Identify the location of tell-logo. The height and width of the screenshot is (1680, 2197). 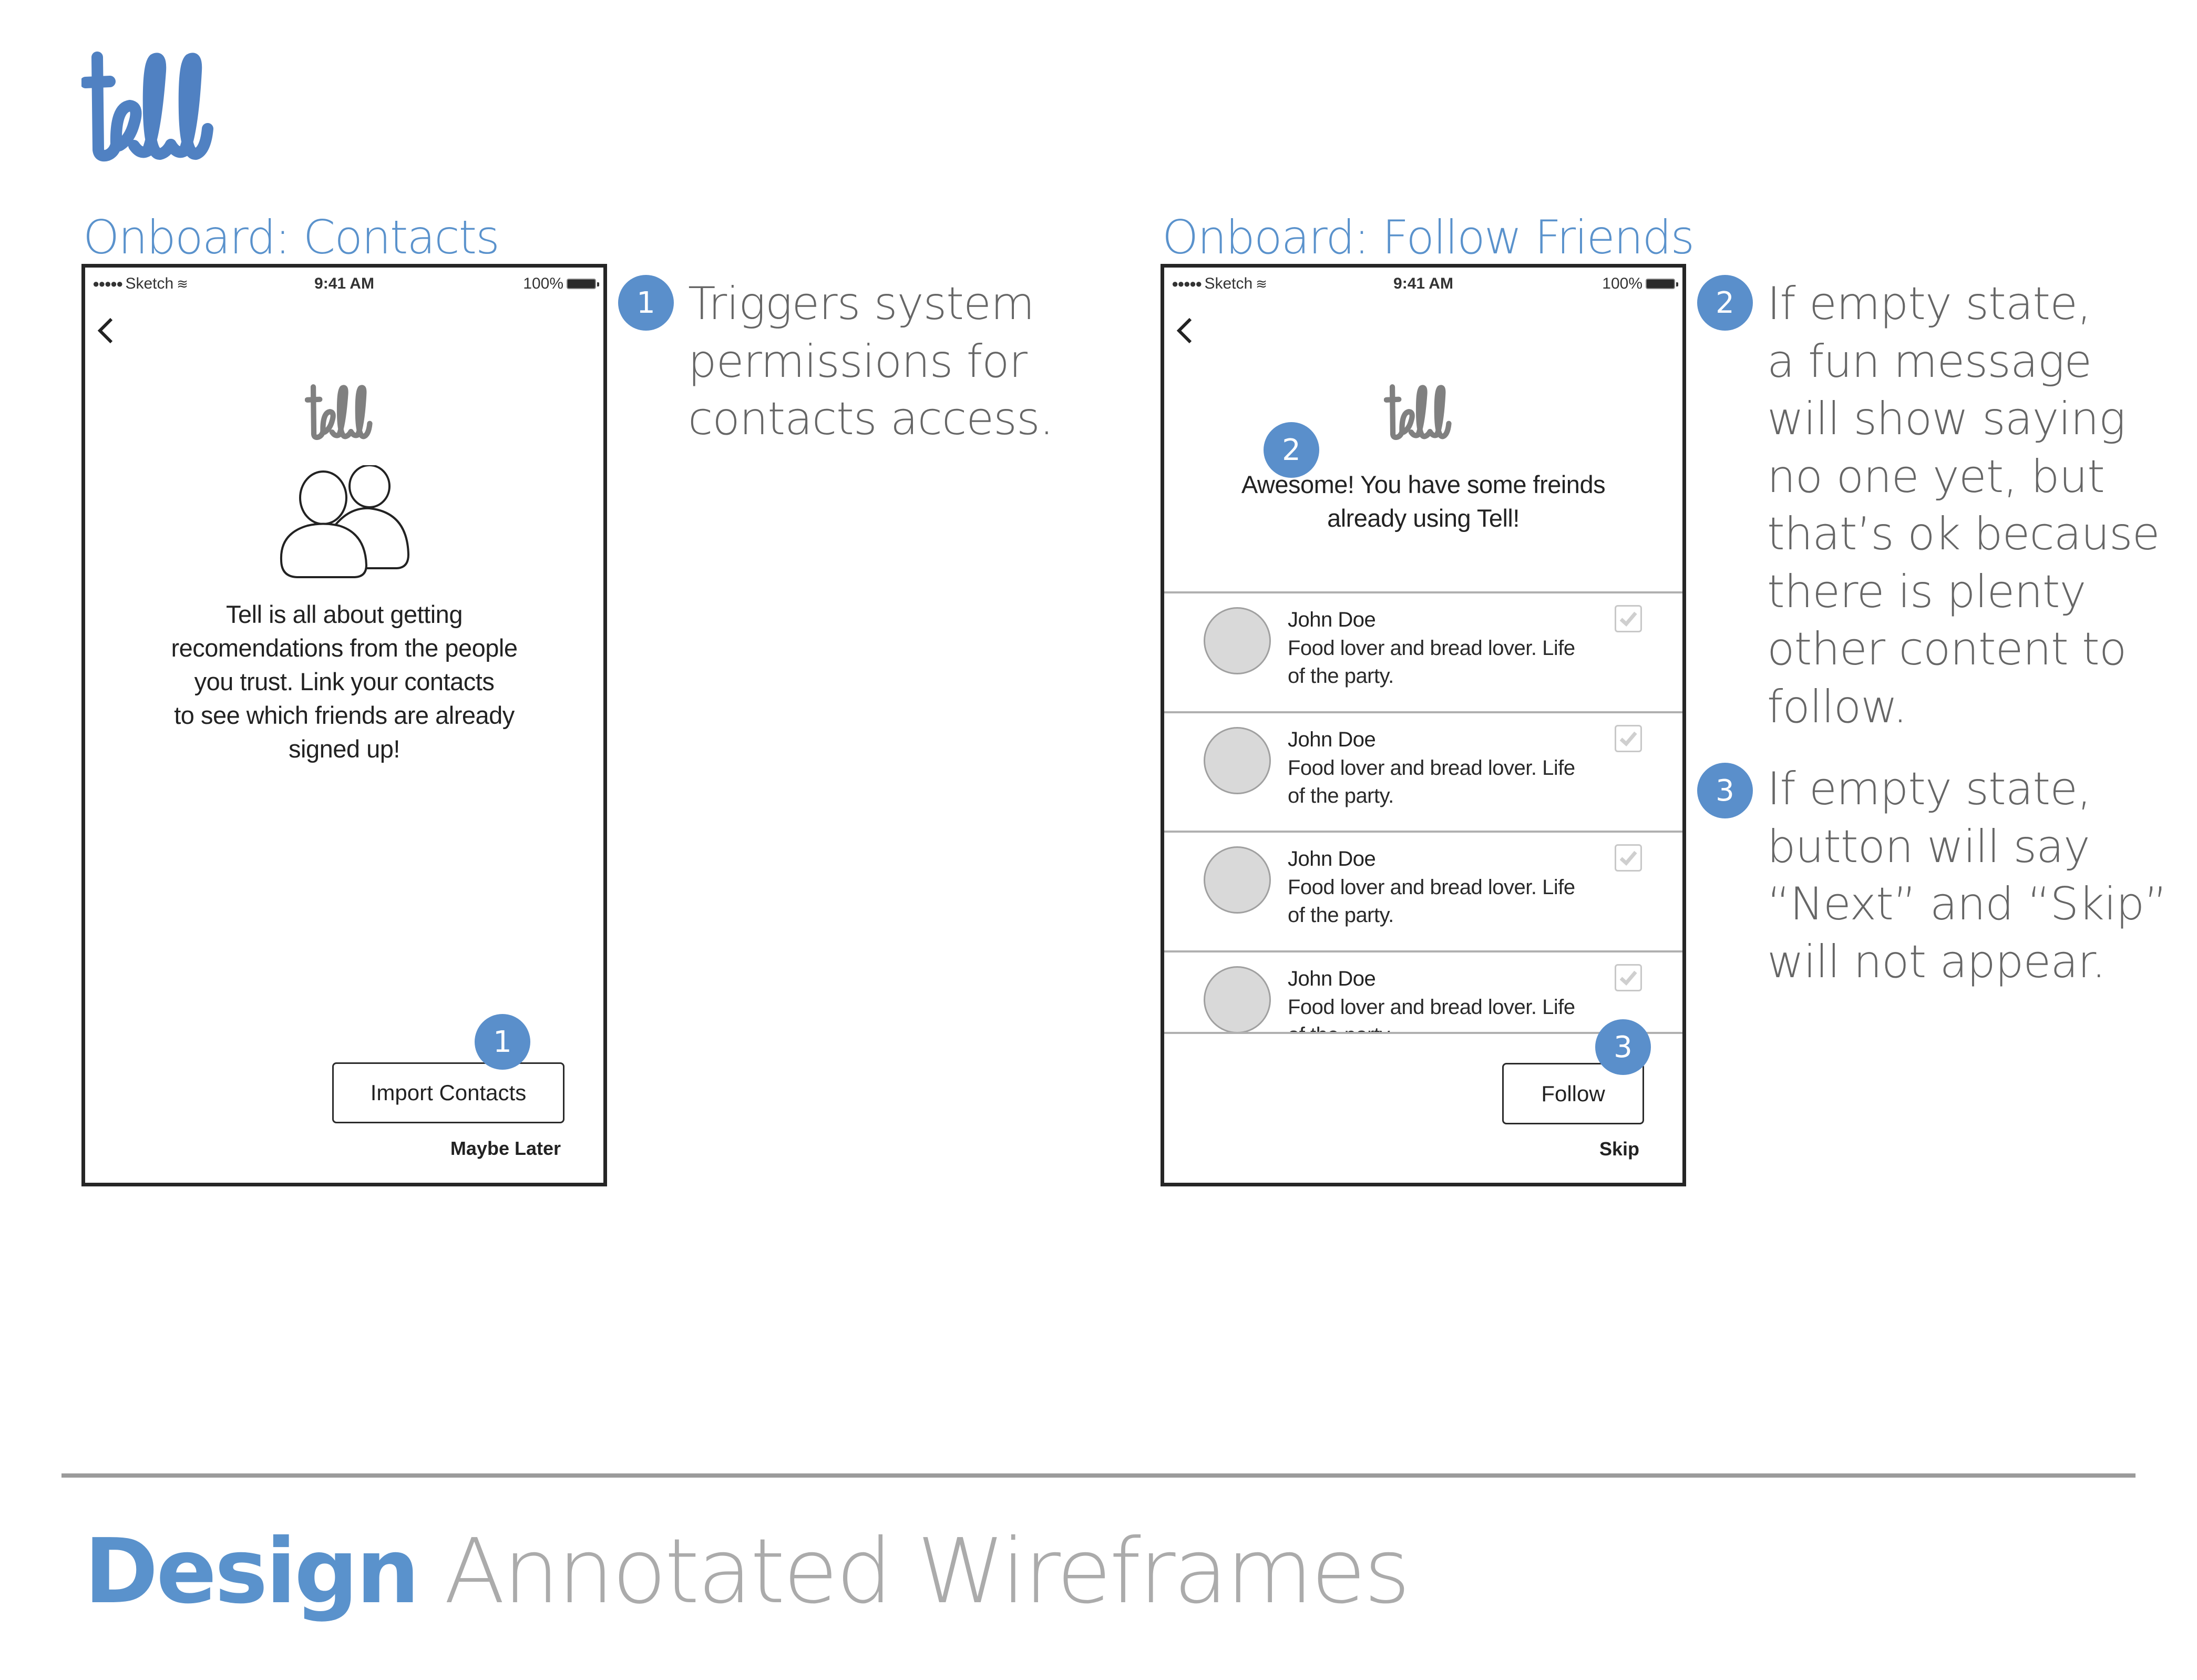
(147, 107).